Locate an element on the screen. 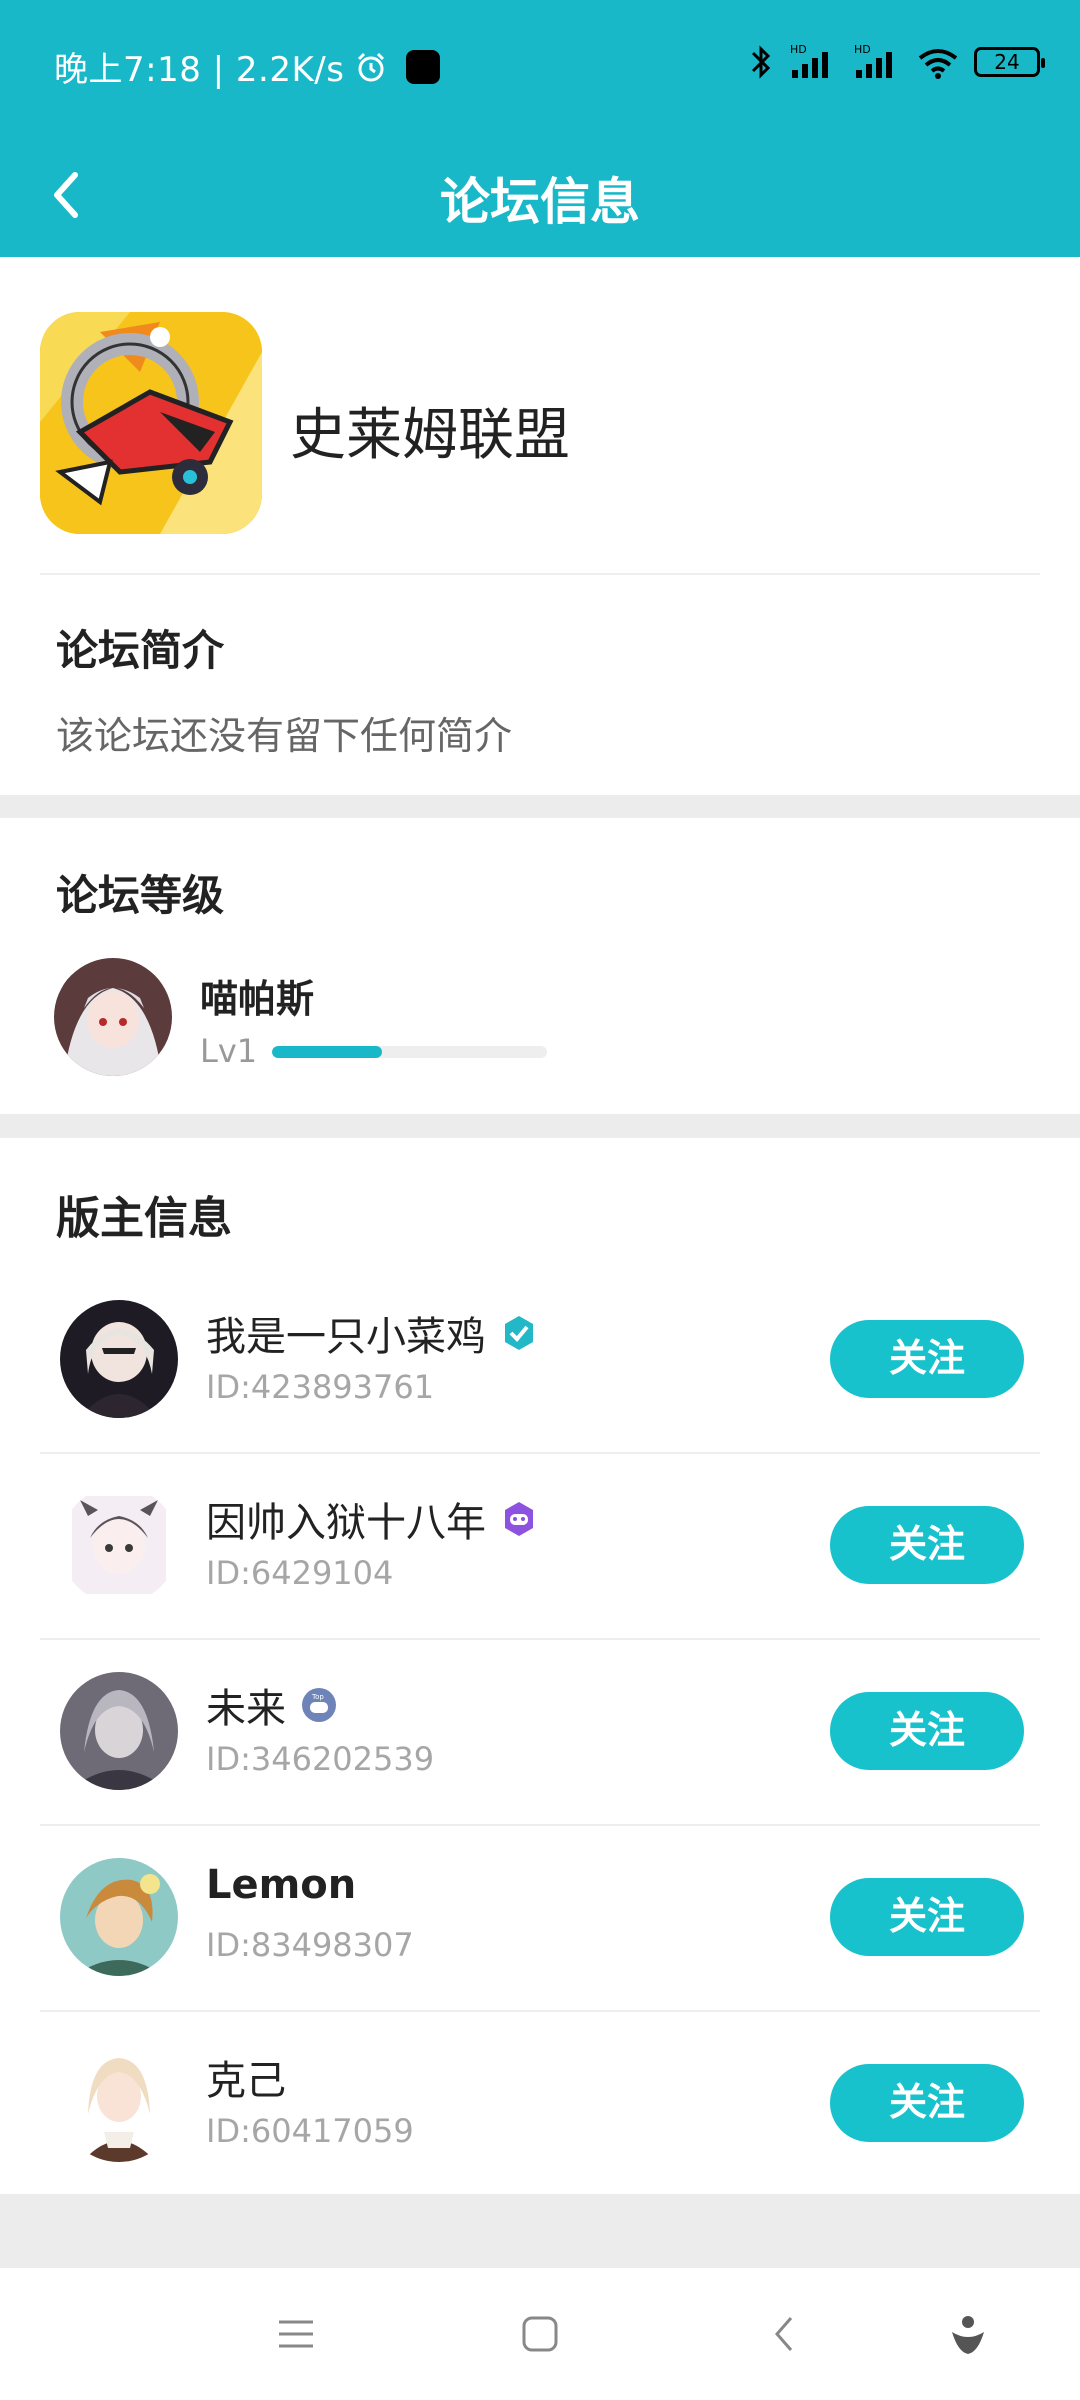 The height and width of the screenshot is (2400, 1080). battery-level: 24 is located at coordinates (1007, 62).